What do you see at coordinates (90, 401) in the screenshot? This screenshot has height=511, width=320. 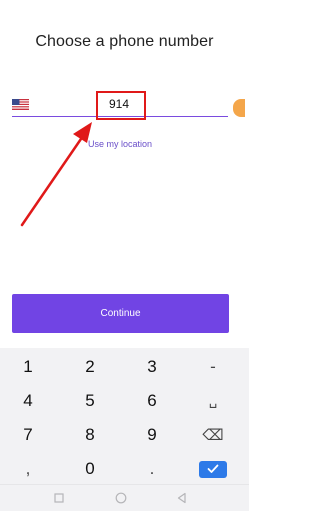 I see `key-5: 5` at bounding box center [90, 401].